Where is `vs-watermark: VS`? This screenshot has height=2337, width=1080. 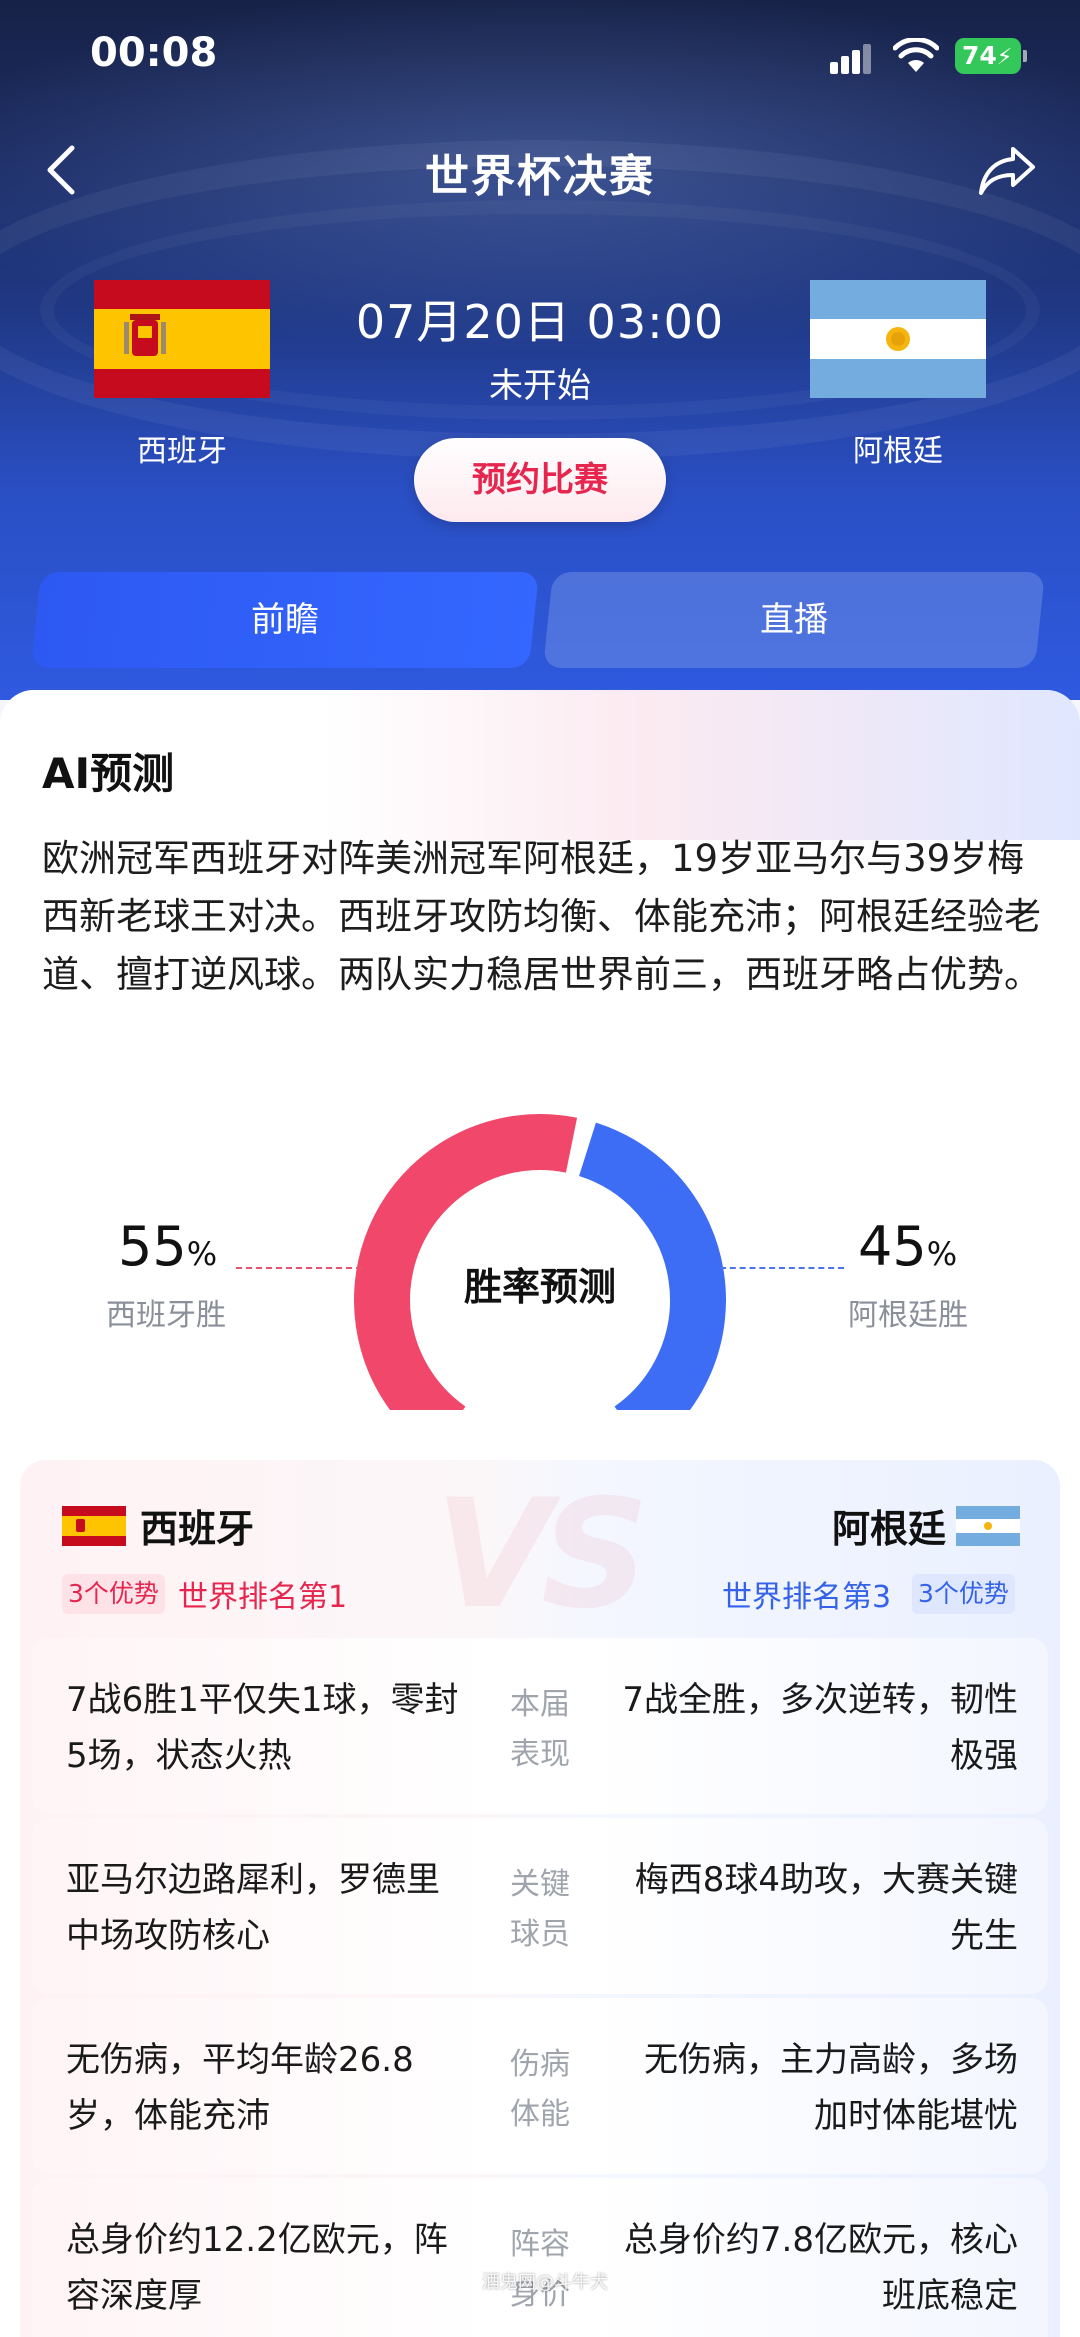
vs-watermark: VS is located at coordinates (542, 1555).